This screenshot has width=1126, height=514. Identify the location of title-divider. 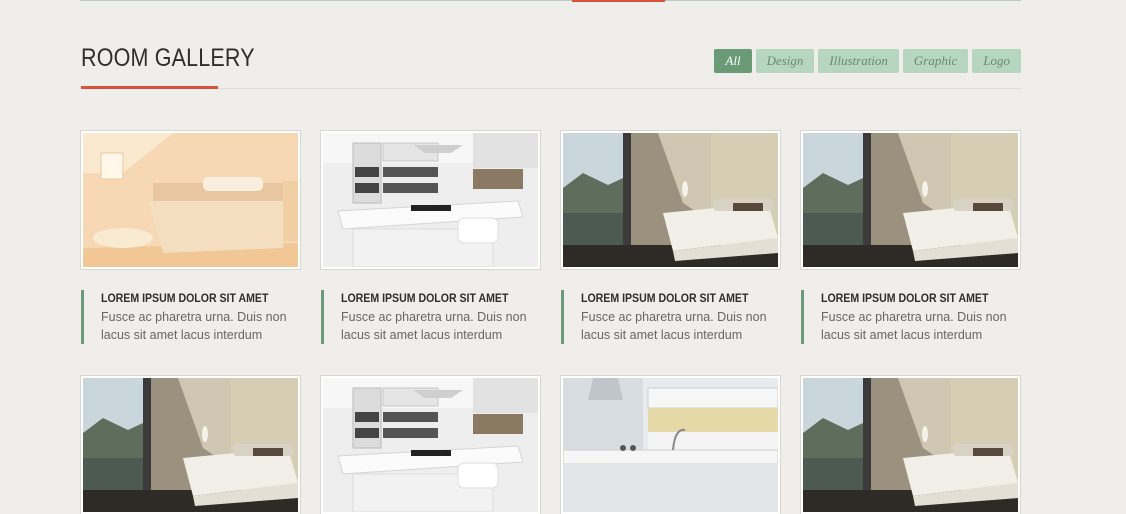
(551, 88).